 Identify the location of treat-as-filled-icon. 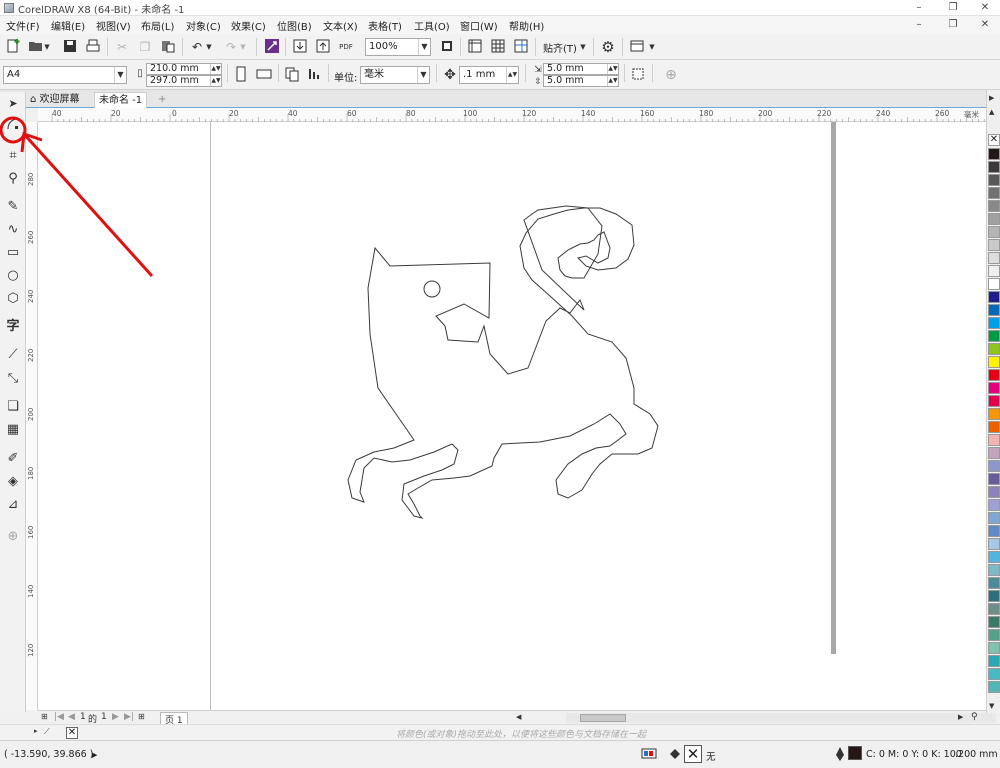
(638, 75).